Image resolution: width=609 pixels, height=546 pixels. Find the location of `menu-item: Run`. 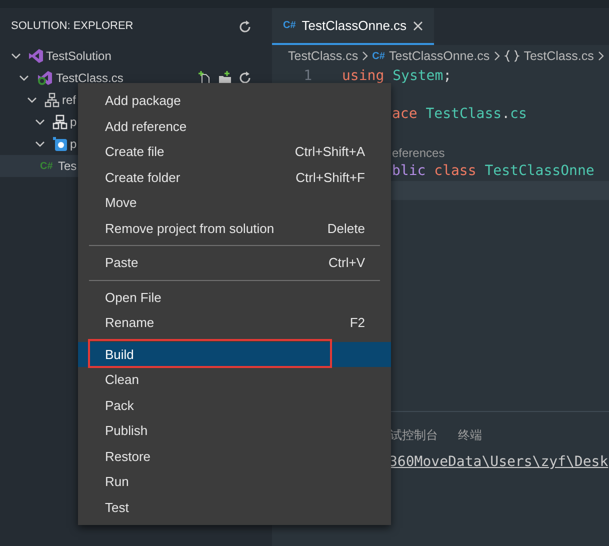

menu-item: Run is located at coordinates (234, 481).